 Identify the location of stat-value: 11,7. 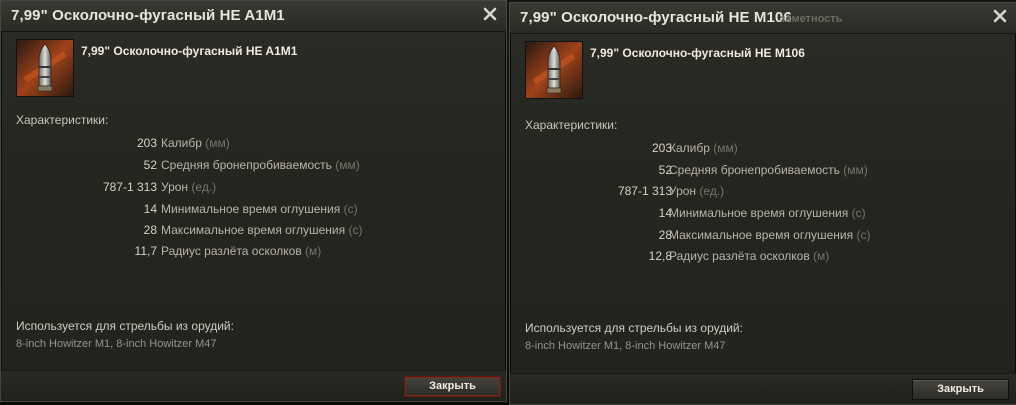
(145, 251).